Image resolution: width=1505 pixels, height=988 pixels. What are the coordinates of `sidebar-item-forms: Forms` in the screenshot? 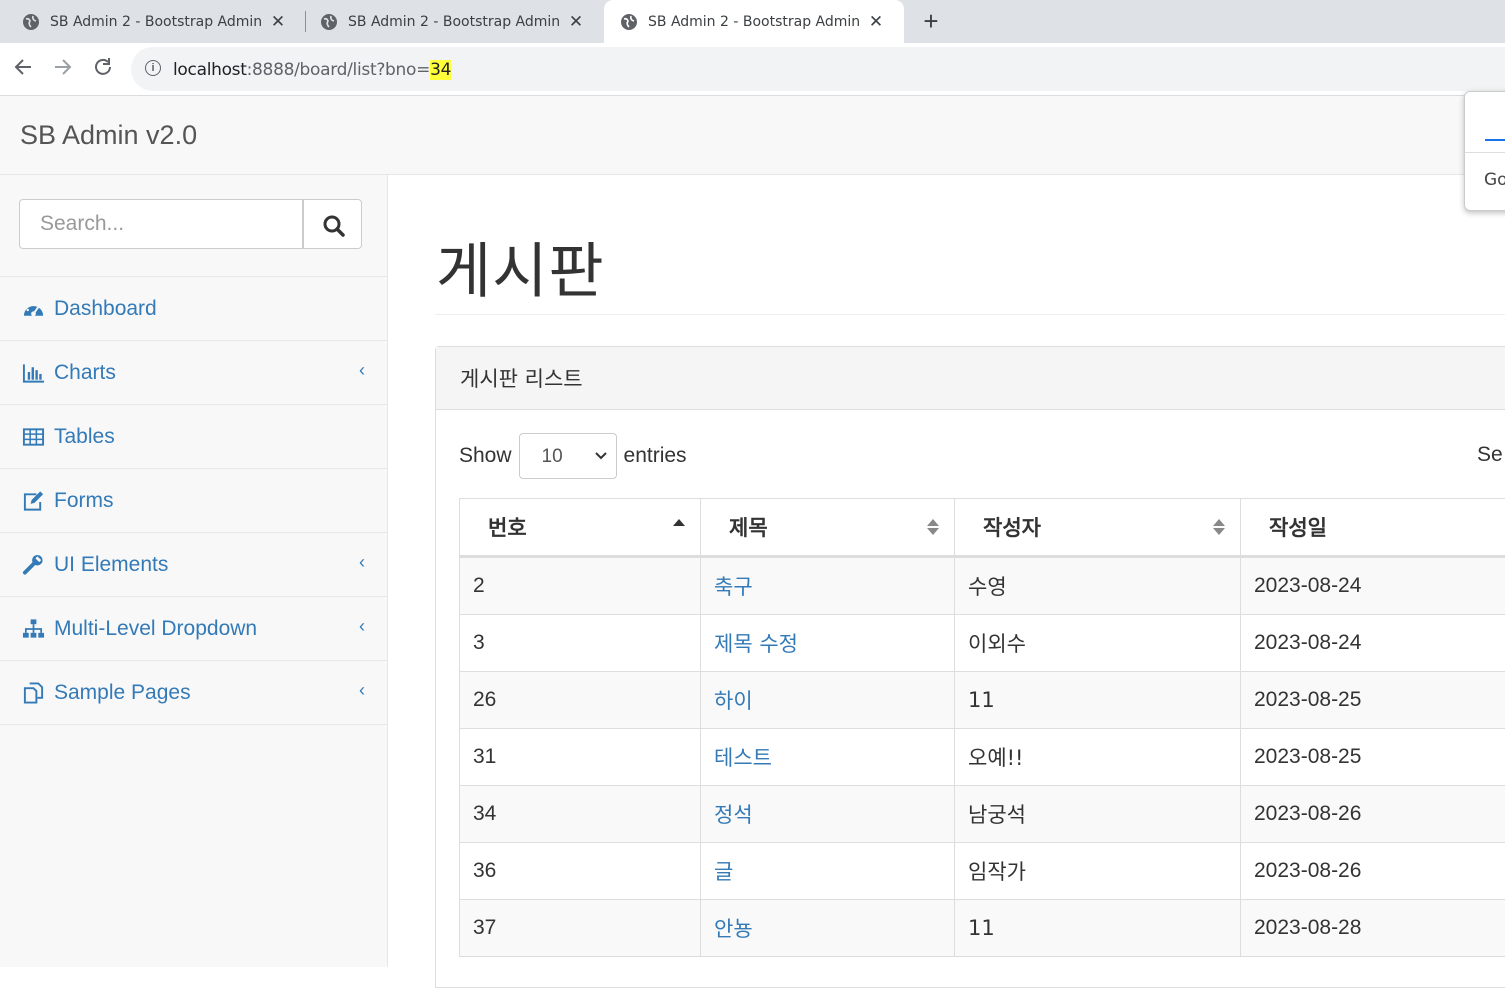 It's located at (193, 501).